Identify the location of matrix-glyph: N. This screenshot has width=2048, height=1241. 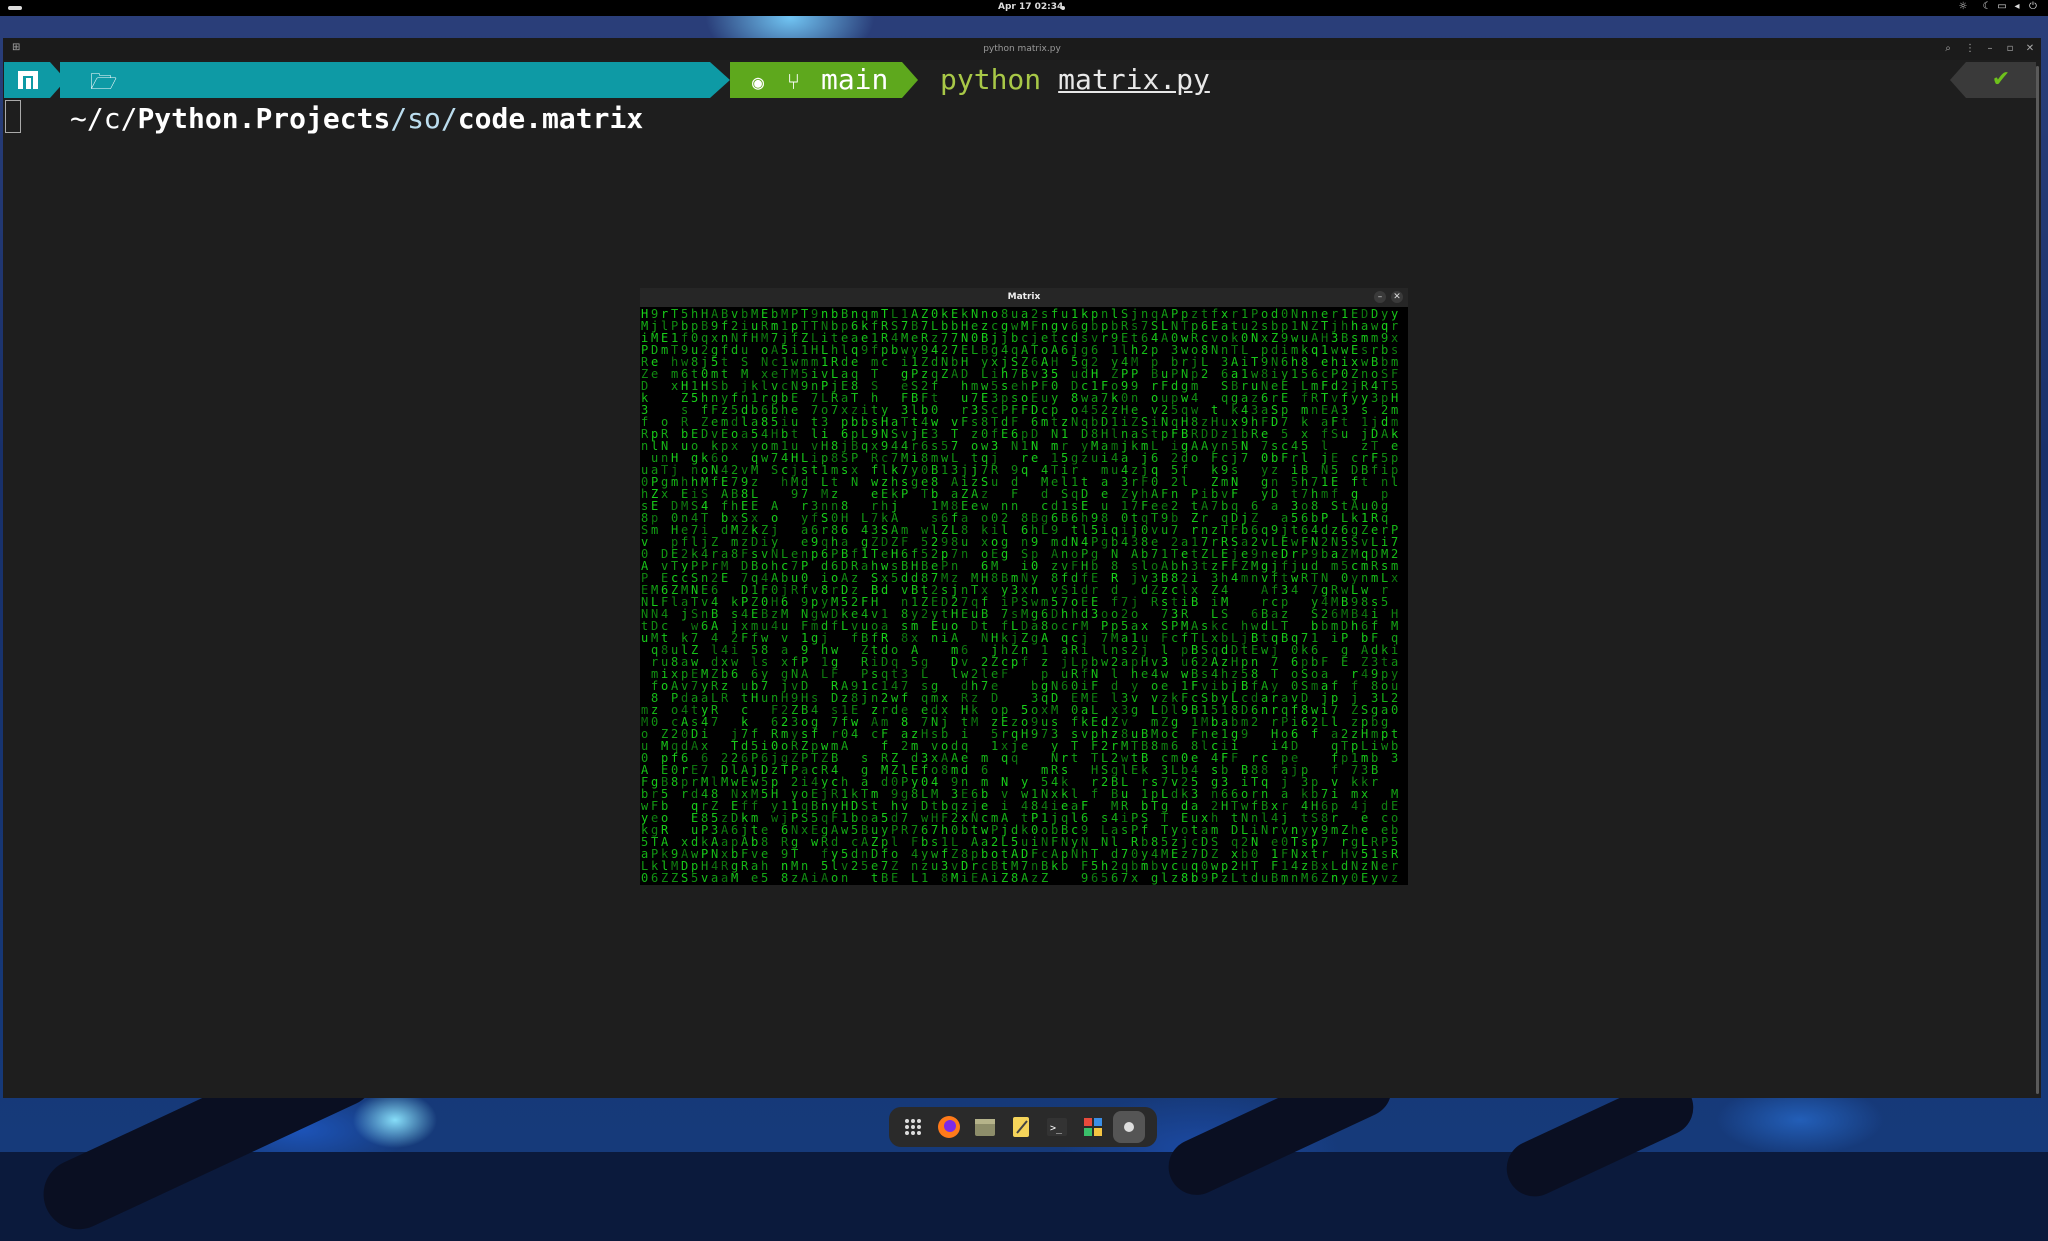
(1215, 350).